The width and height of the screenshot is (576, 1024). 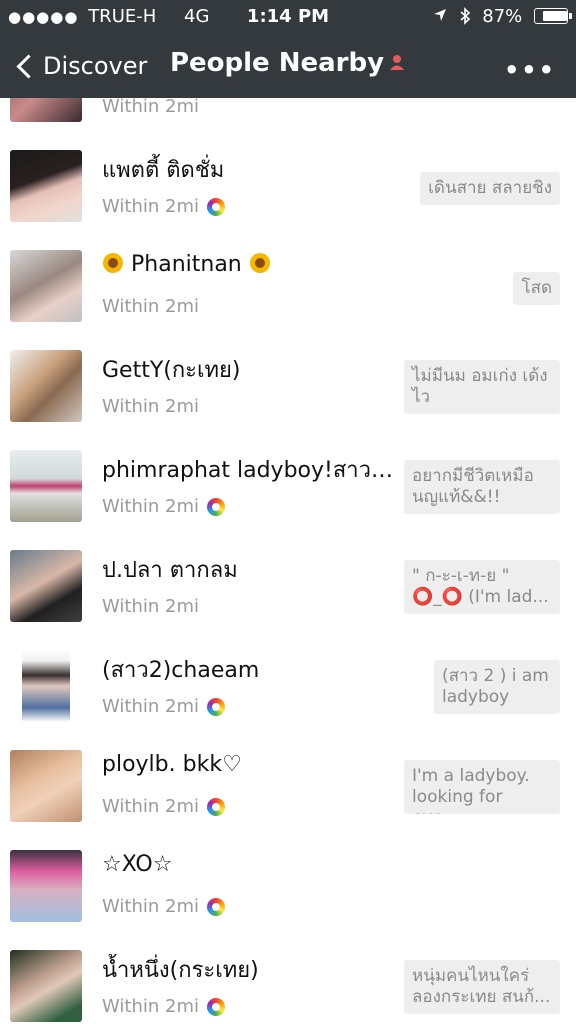 I want to click on status-bubble: เดินสาย สลายชิง, so click(x=490, y=188).